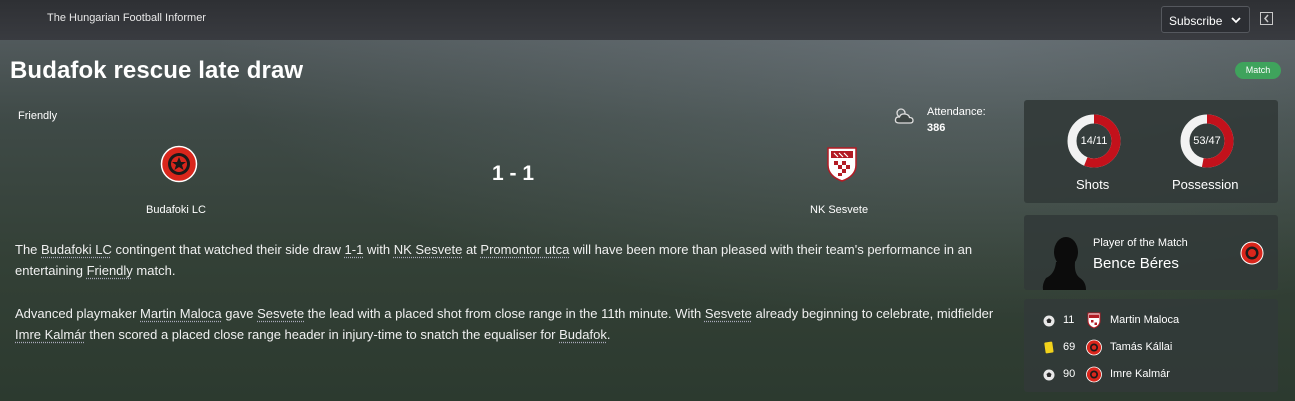 The image size is (1295, 401). What do you see at coordinates (583, 334) in the screenshot?
I see `report-link: Budafok` at bounding box center [583, 334].